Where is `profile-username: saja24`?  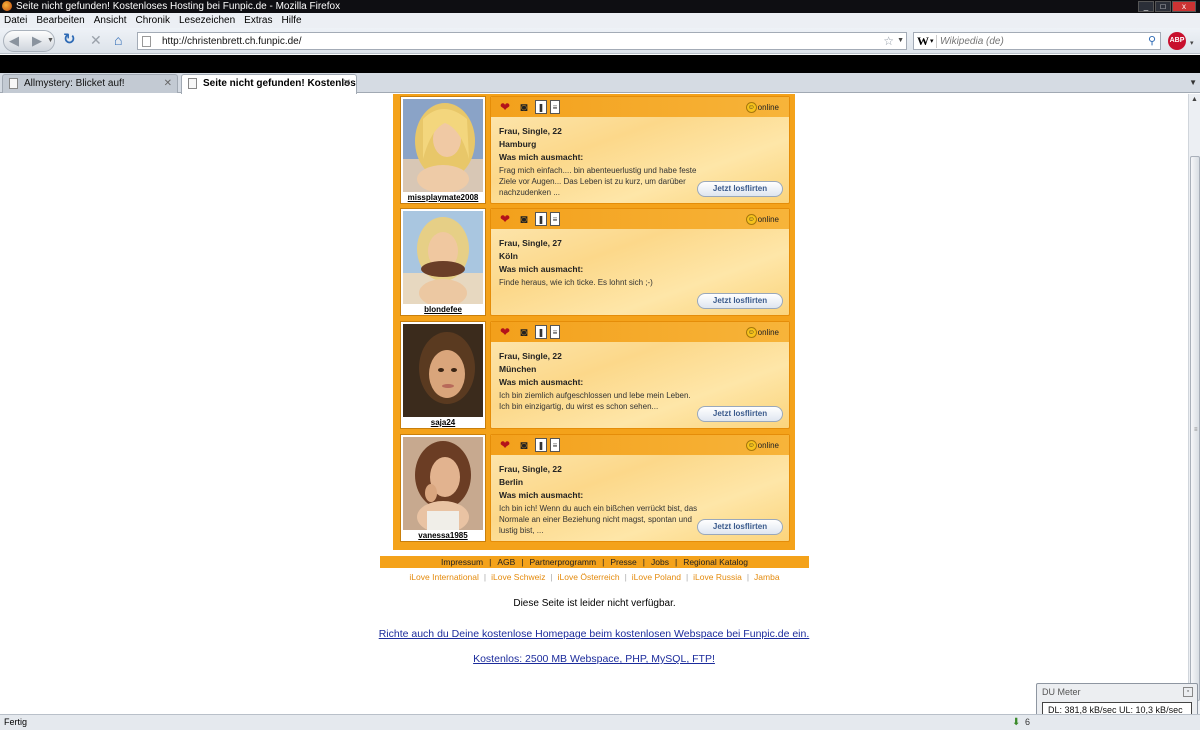 profile-username: saja24 is located at coordinates (443, 422).